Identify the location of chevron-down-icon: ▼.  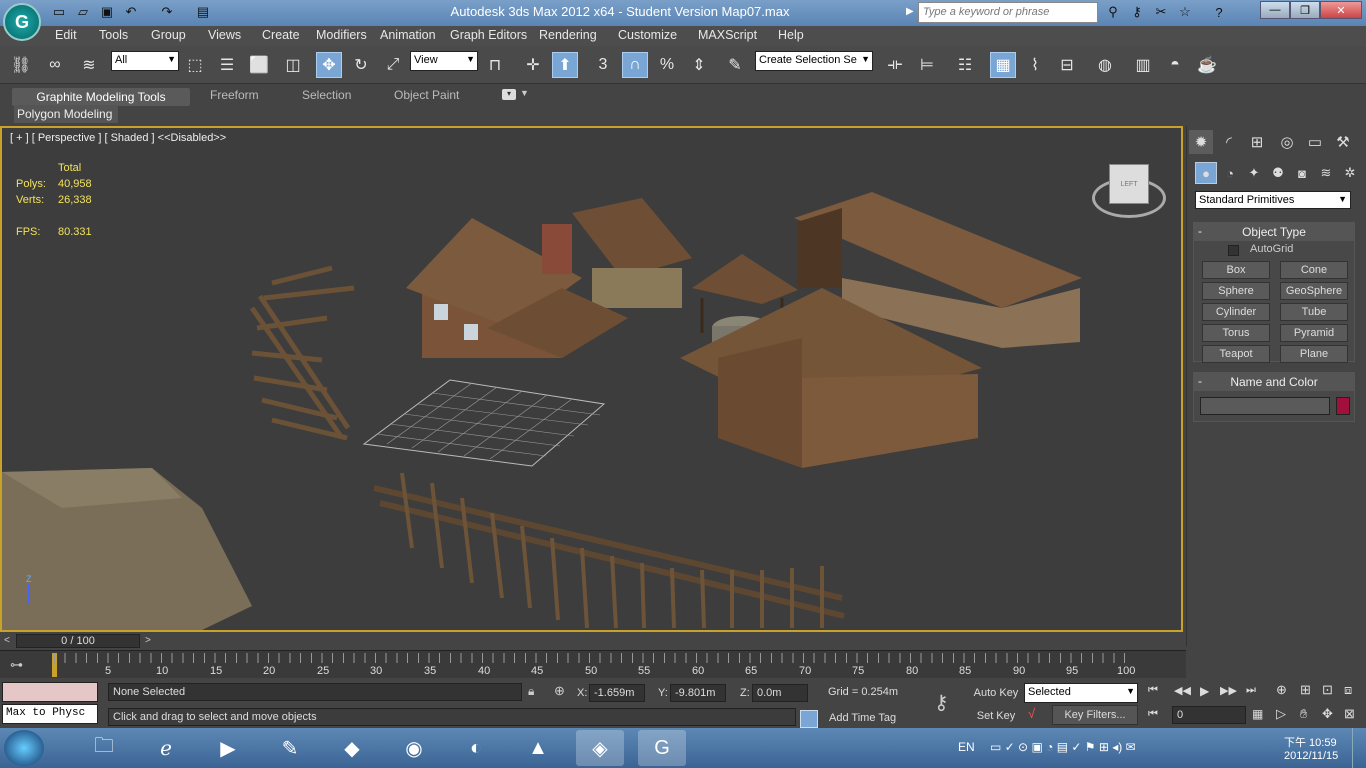
(524, 93).